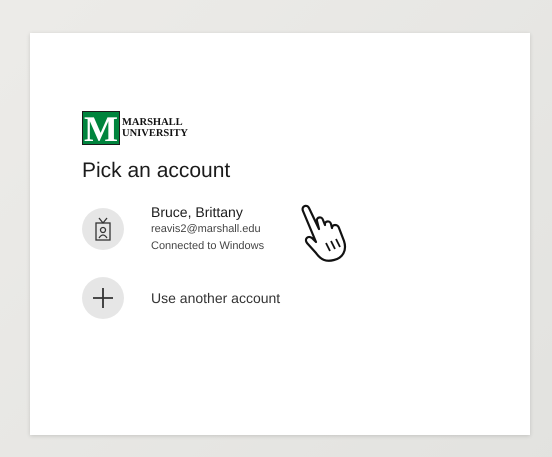 The width and height of the screenshot is (552, 457). What do you see at coordinates (153, 122) in the screenshot?
I see `logo-text: MARSHALL` at bounding box center [153, 122].